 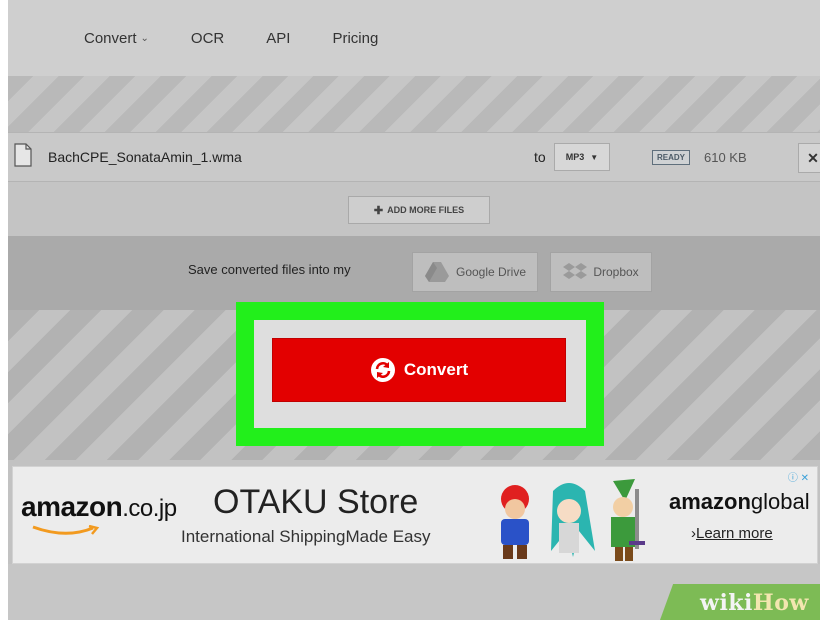 I want to click on google-drive-label: Google Drive, so click(x=491, y=272).